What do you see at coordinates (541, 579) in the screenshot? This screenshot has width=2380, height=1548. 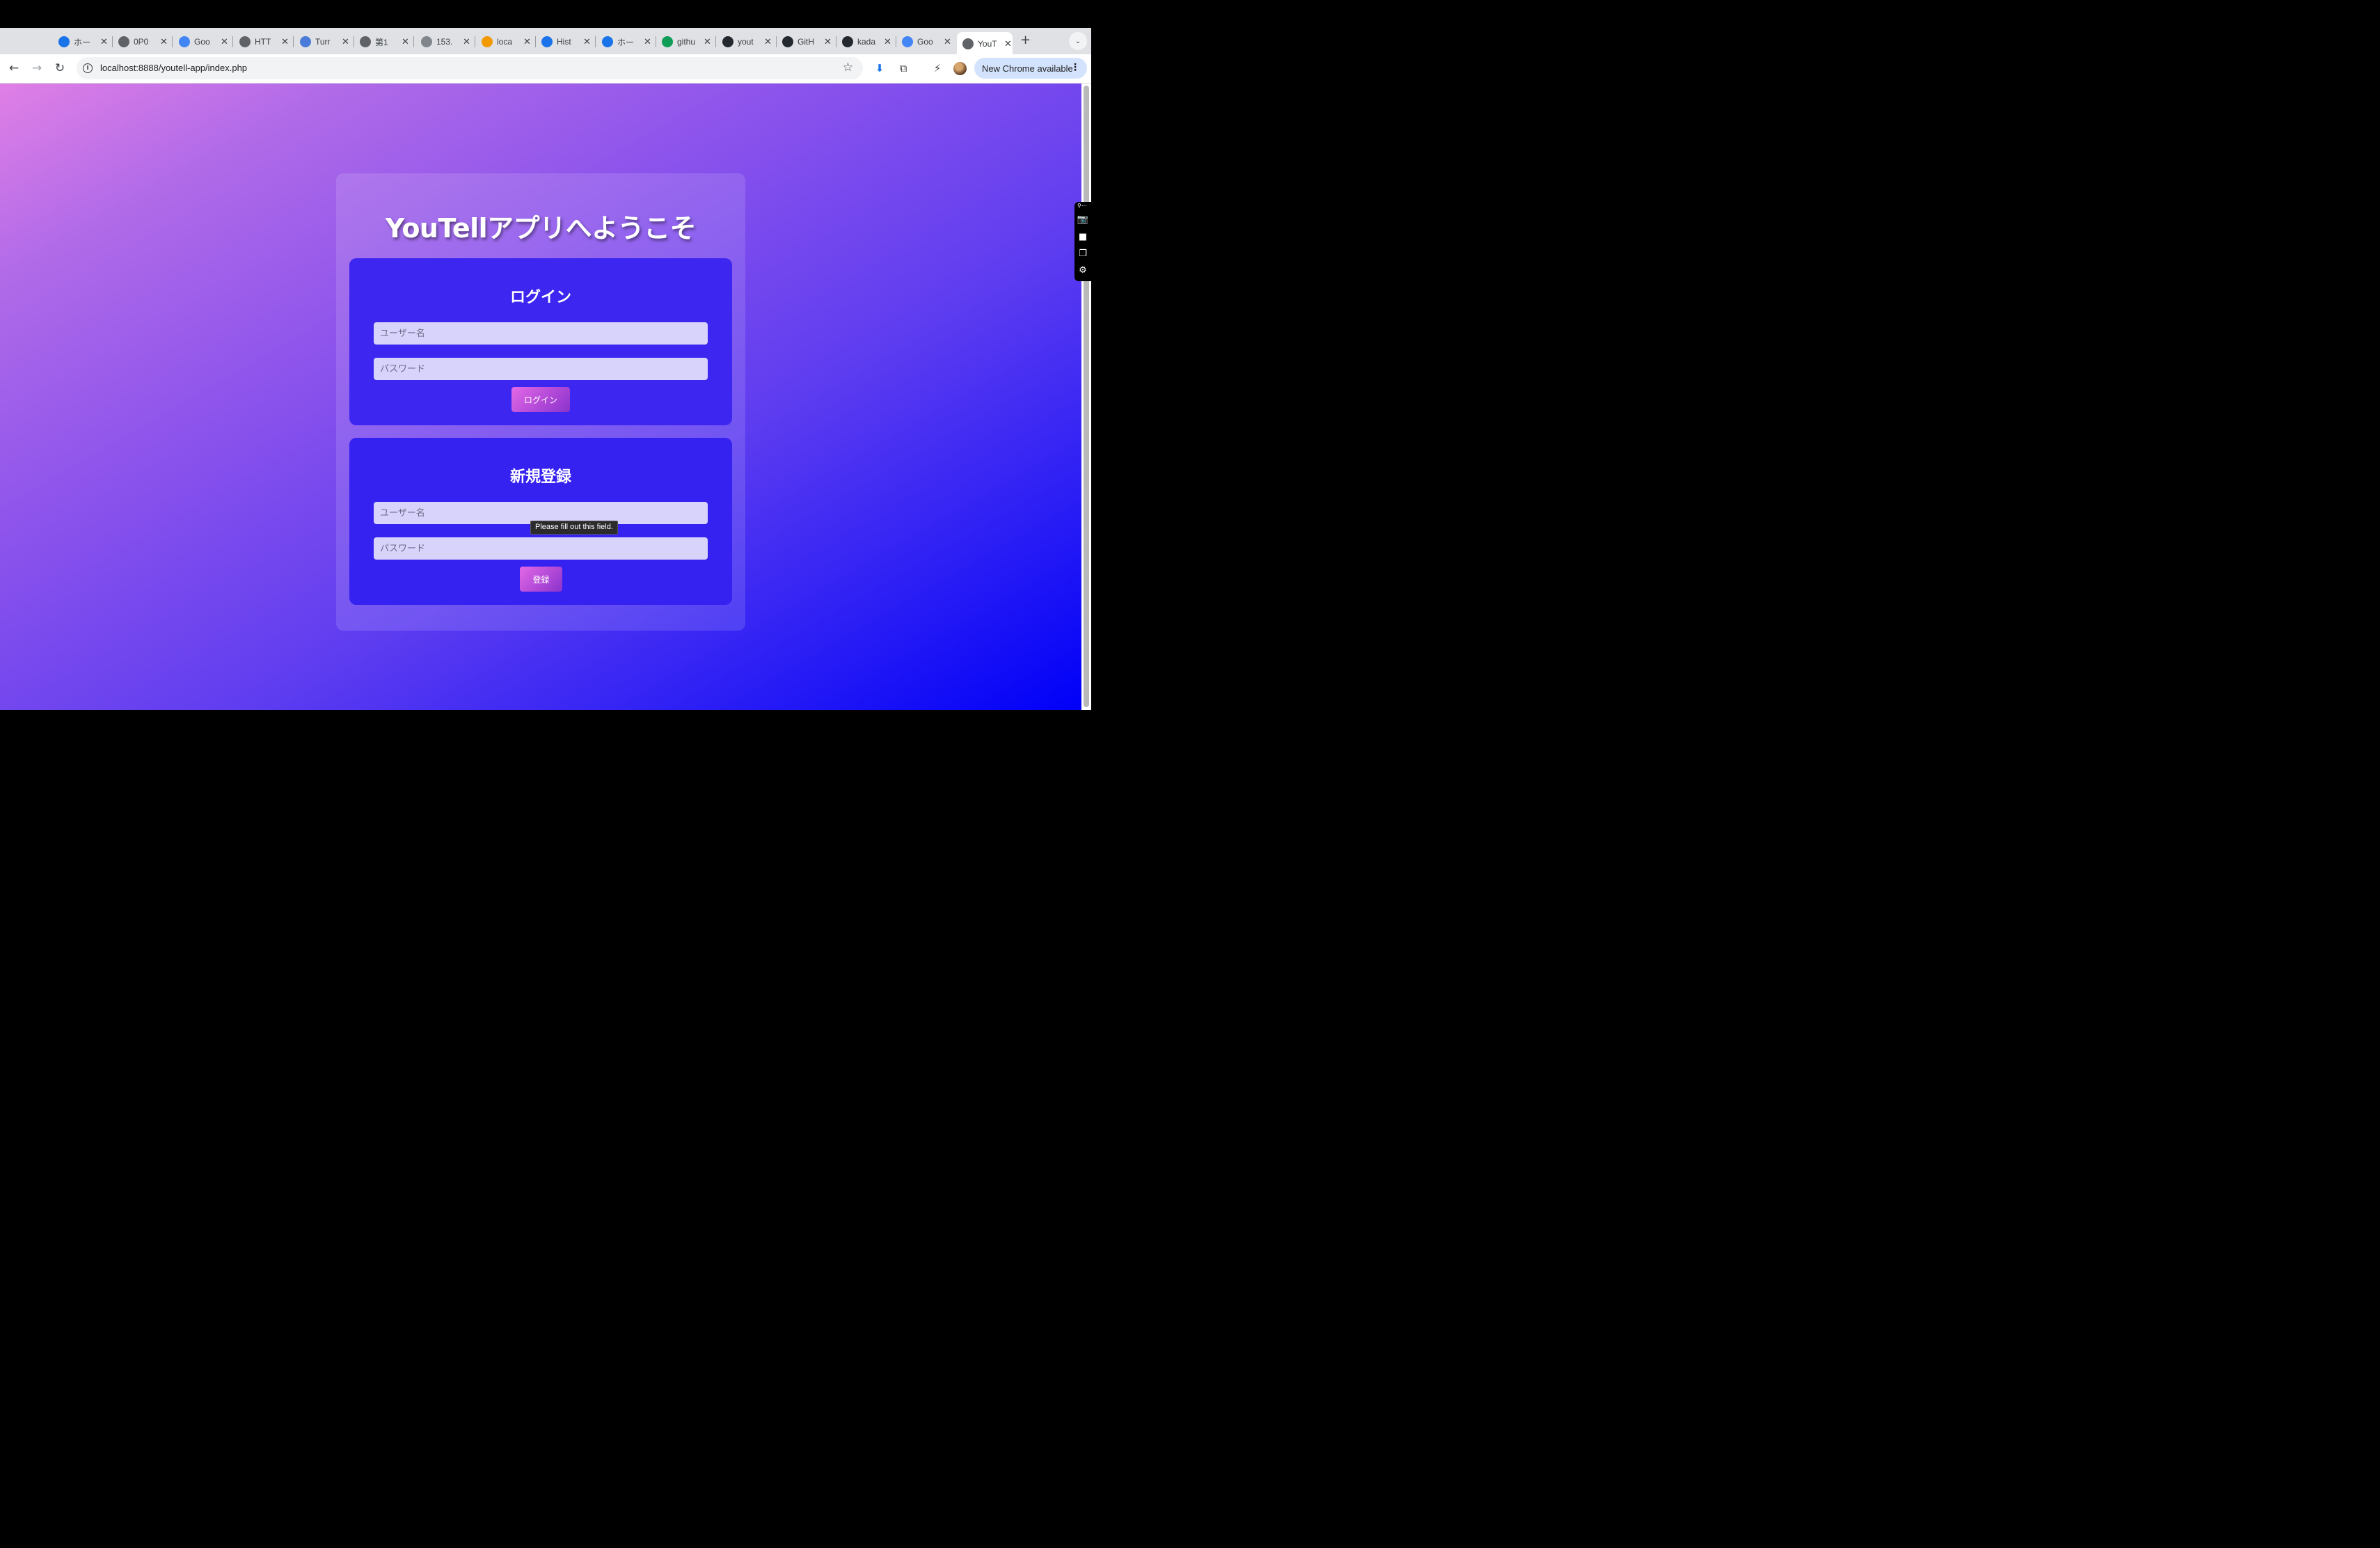 I see `register-button: 登録` at bounding box center [541, 579].